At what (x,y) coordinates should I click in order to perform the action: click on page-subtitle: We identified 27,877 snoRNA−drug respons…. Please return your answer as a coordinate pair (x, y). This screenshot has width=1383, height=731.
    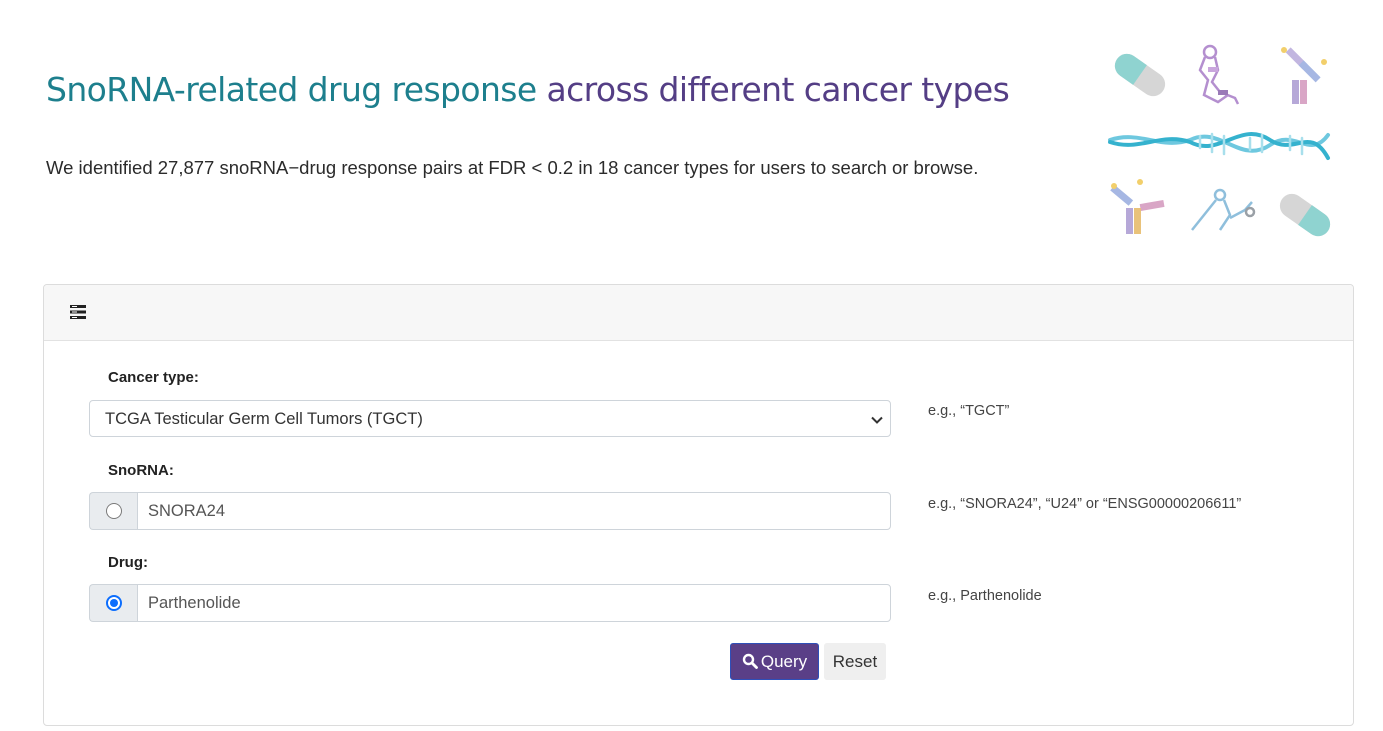
    Looking at the image, I should click on (512, 167).